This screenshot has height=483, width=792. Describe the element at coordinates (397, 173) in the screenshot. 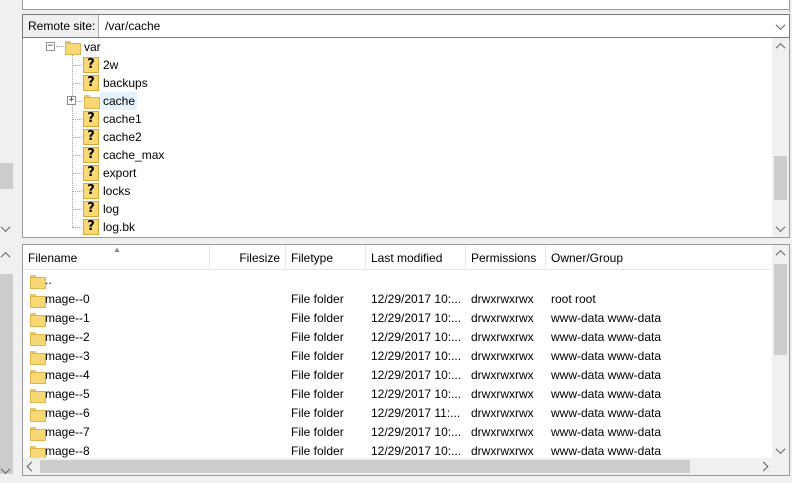

I see `tree-item-export: ? export` at that location.